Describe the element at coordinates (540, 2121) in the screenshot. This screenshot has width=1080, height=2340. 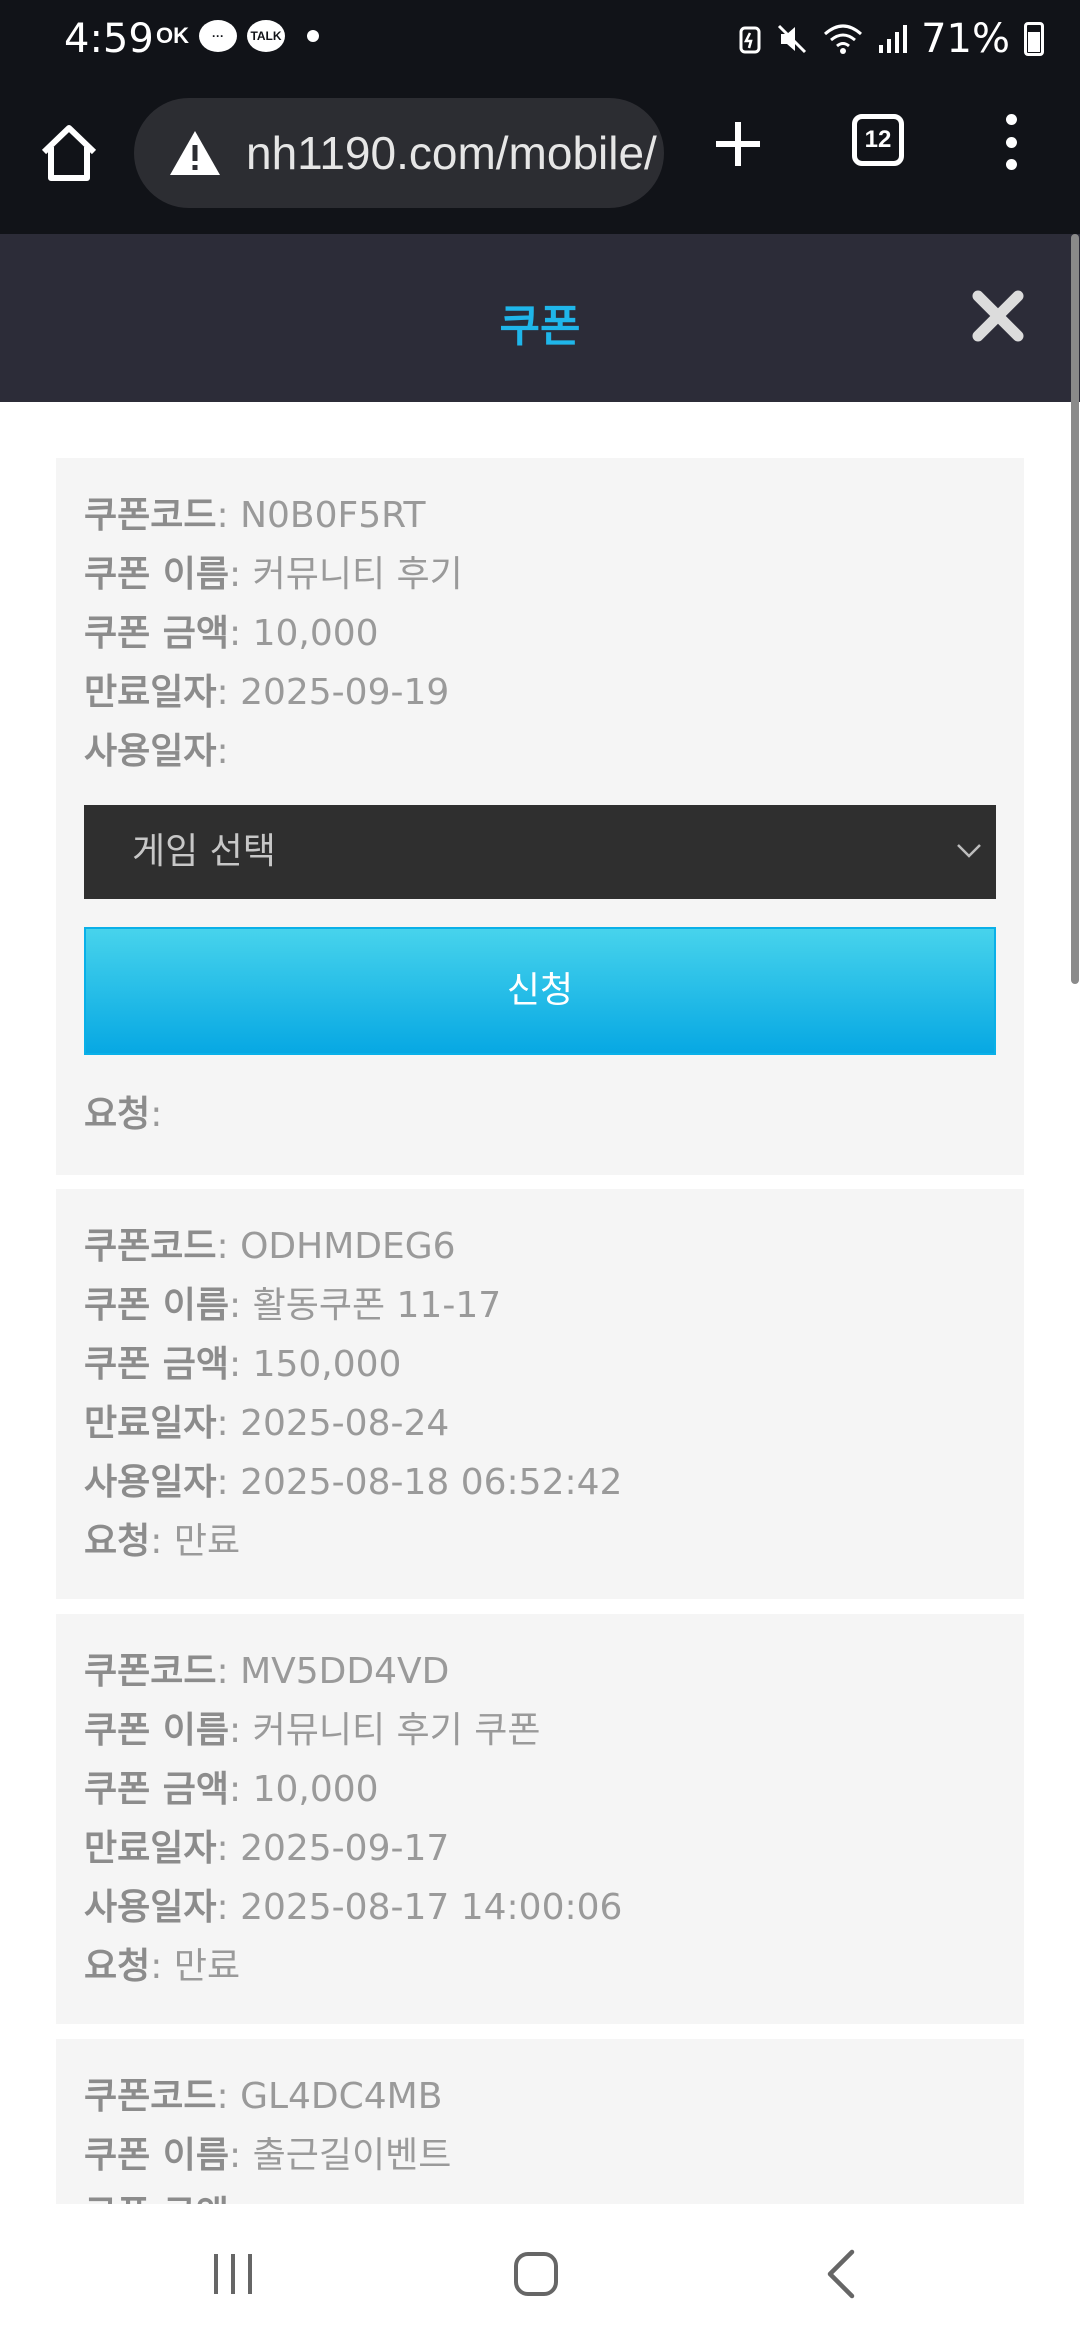
I see `coupon-card: 쿠폰코드: GL4DC4MB 쿠폰 이름: 출근길이벤트 쿠폰 금액` at that location.